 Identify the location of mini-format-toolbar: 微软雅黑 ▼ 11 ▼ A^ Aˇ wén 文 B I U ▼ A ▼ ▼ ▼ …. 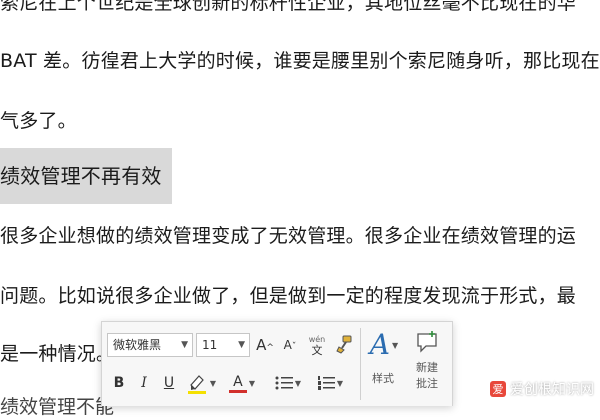
(277, 363).